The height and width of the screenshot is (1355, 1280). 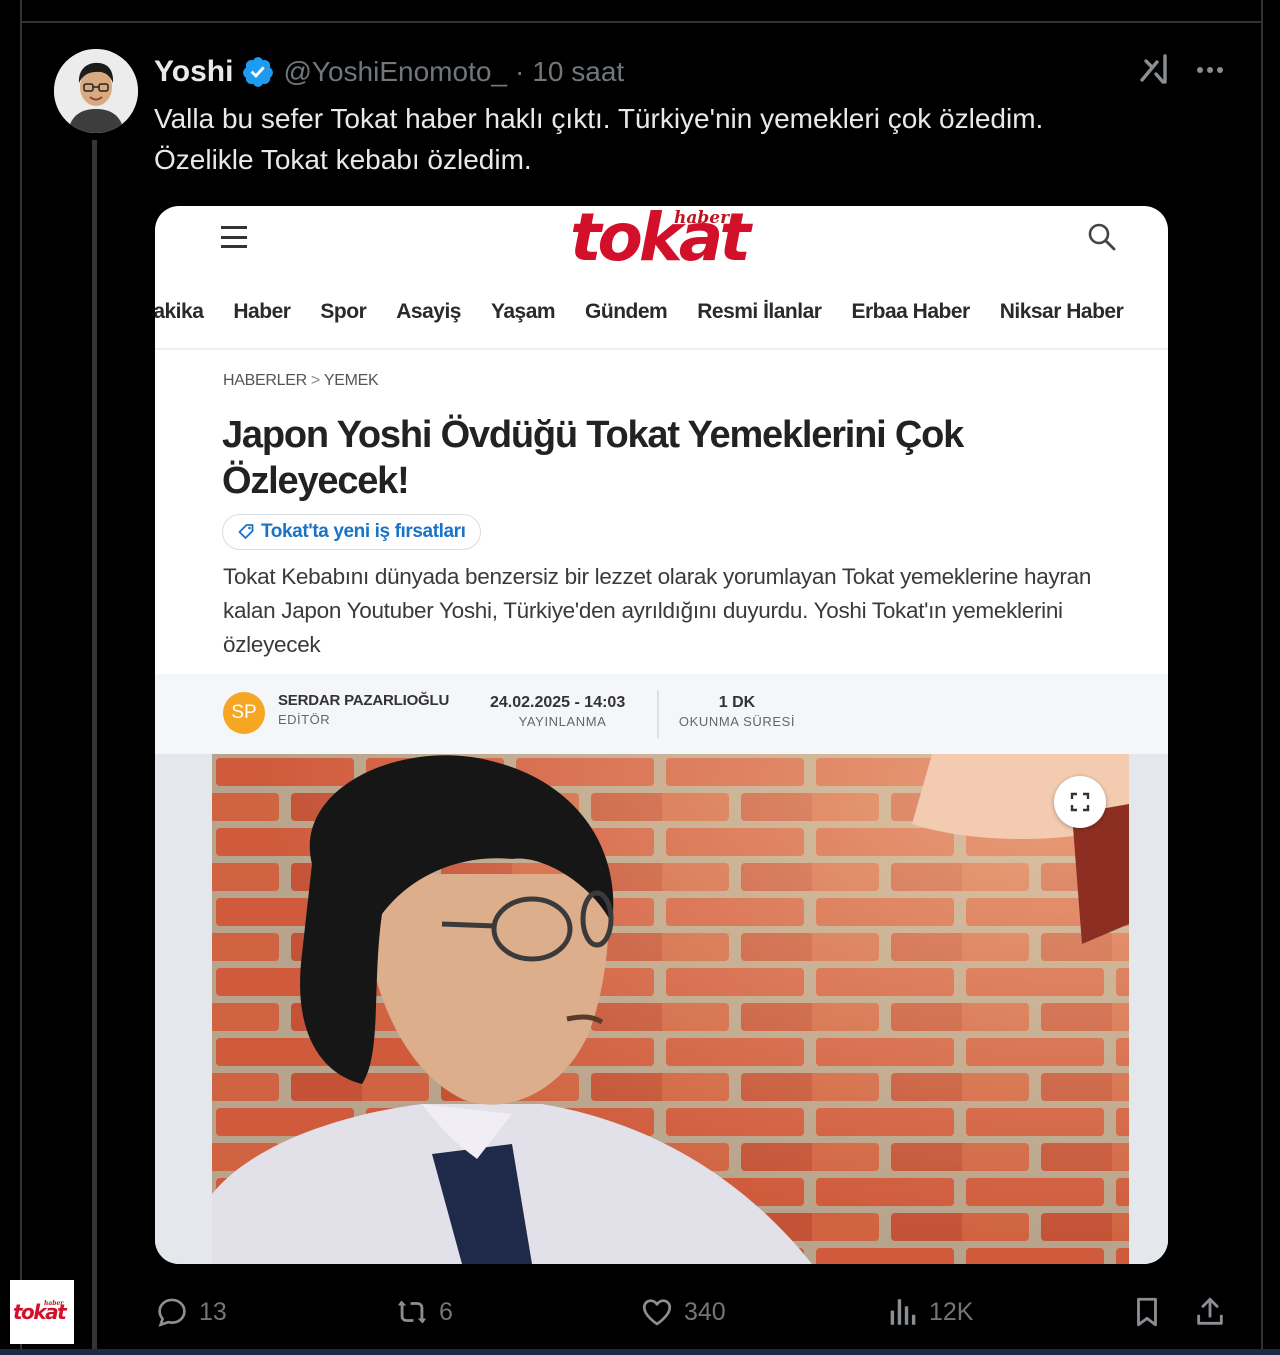 What do you see at coordinates (42, 1312) in the screenshot?
I see `tokat-haber-watermark: tokat haber` at bounding box center [42, 1312].